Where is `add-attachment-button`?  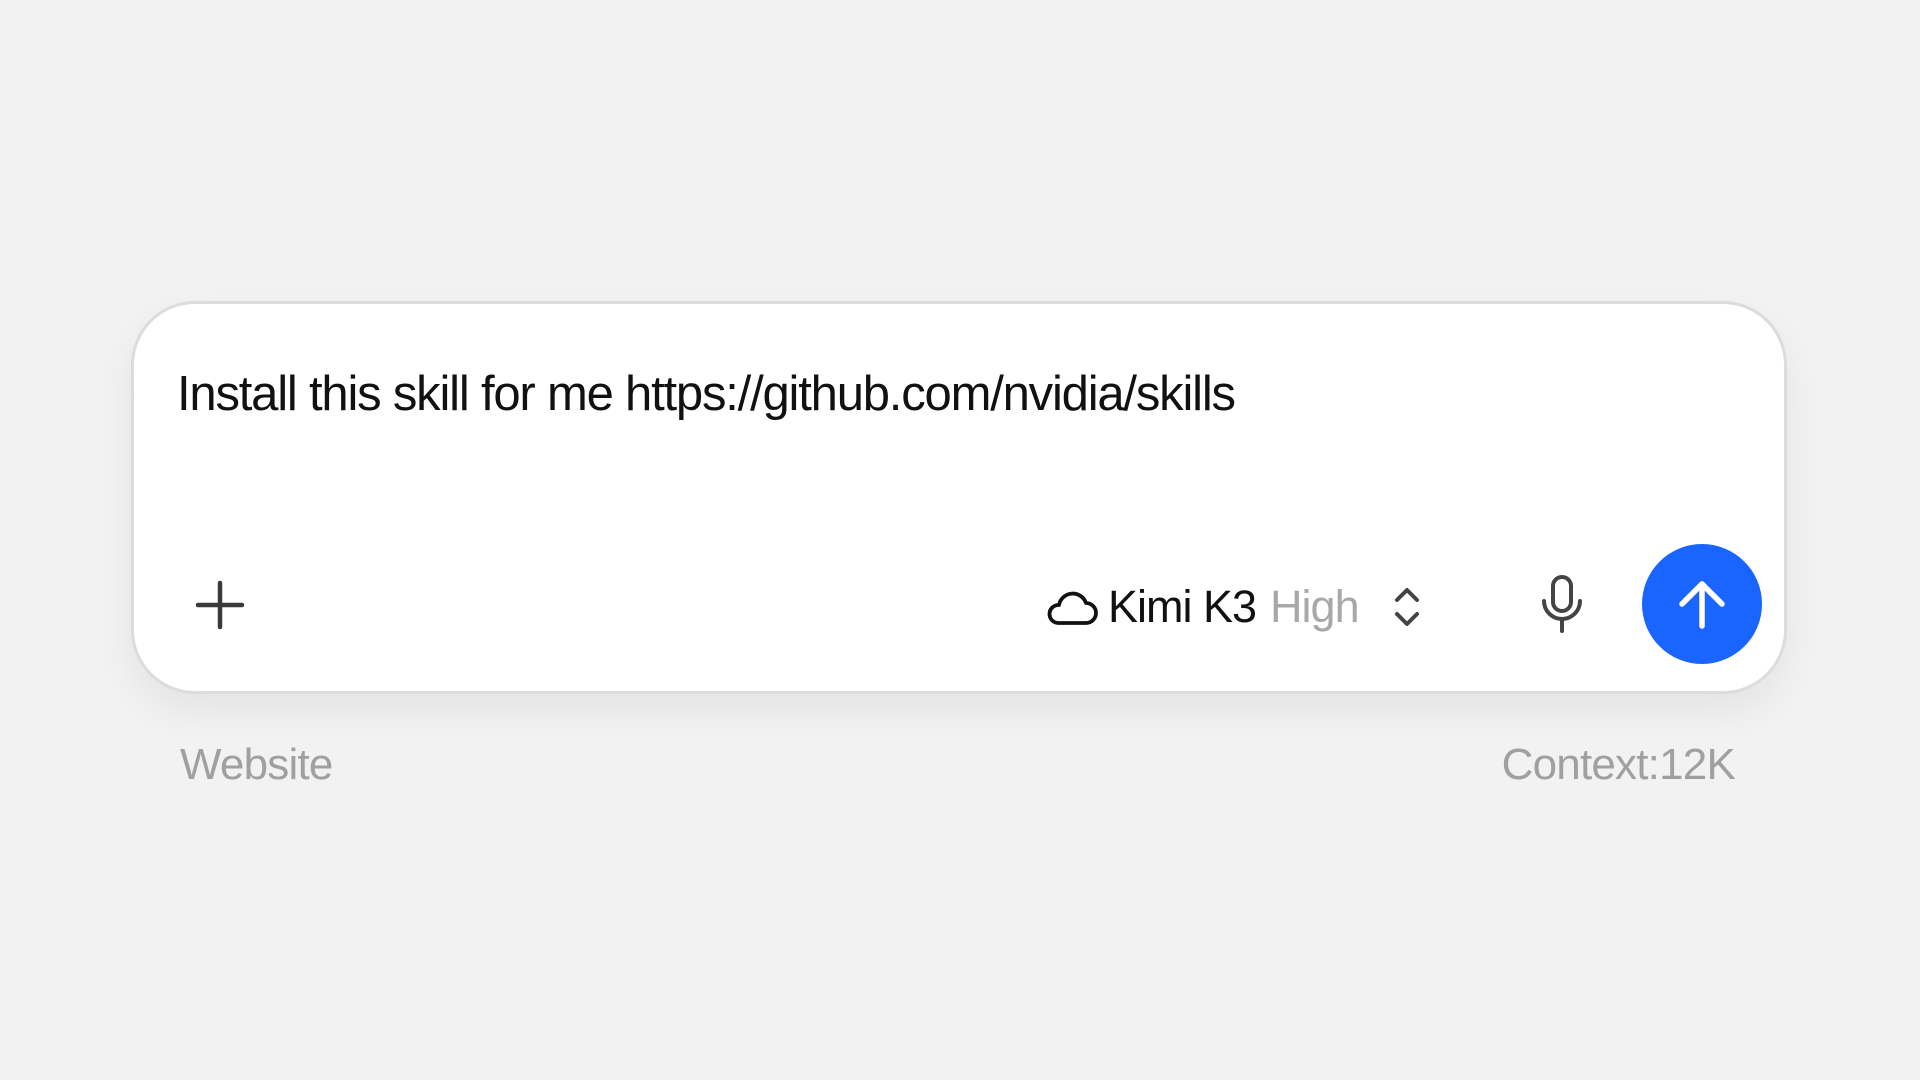 add-attachment-button is located at coordinates (220, 605).